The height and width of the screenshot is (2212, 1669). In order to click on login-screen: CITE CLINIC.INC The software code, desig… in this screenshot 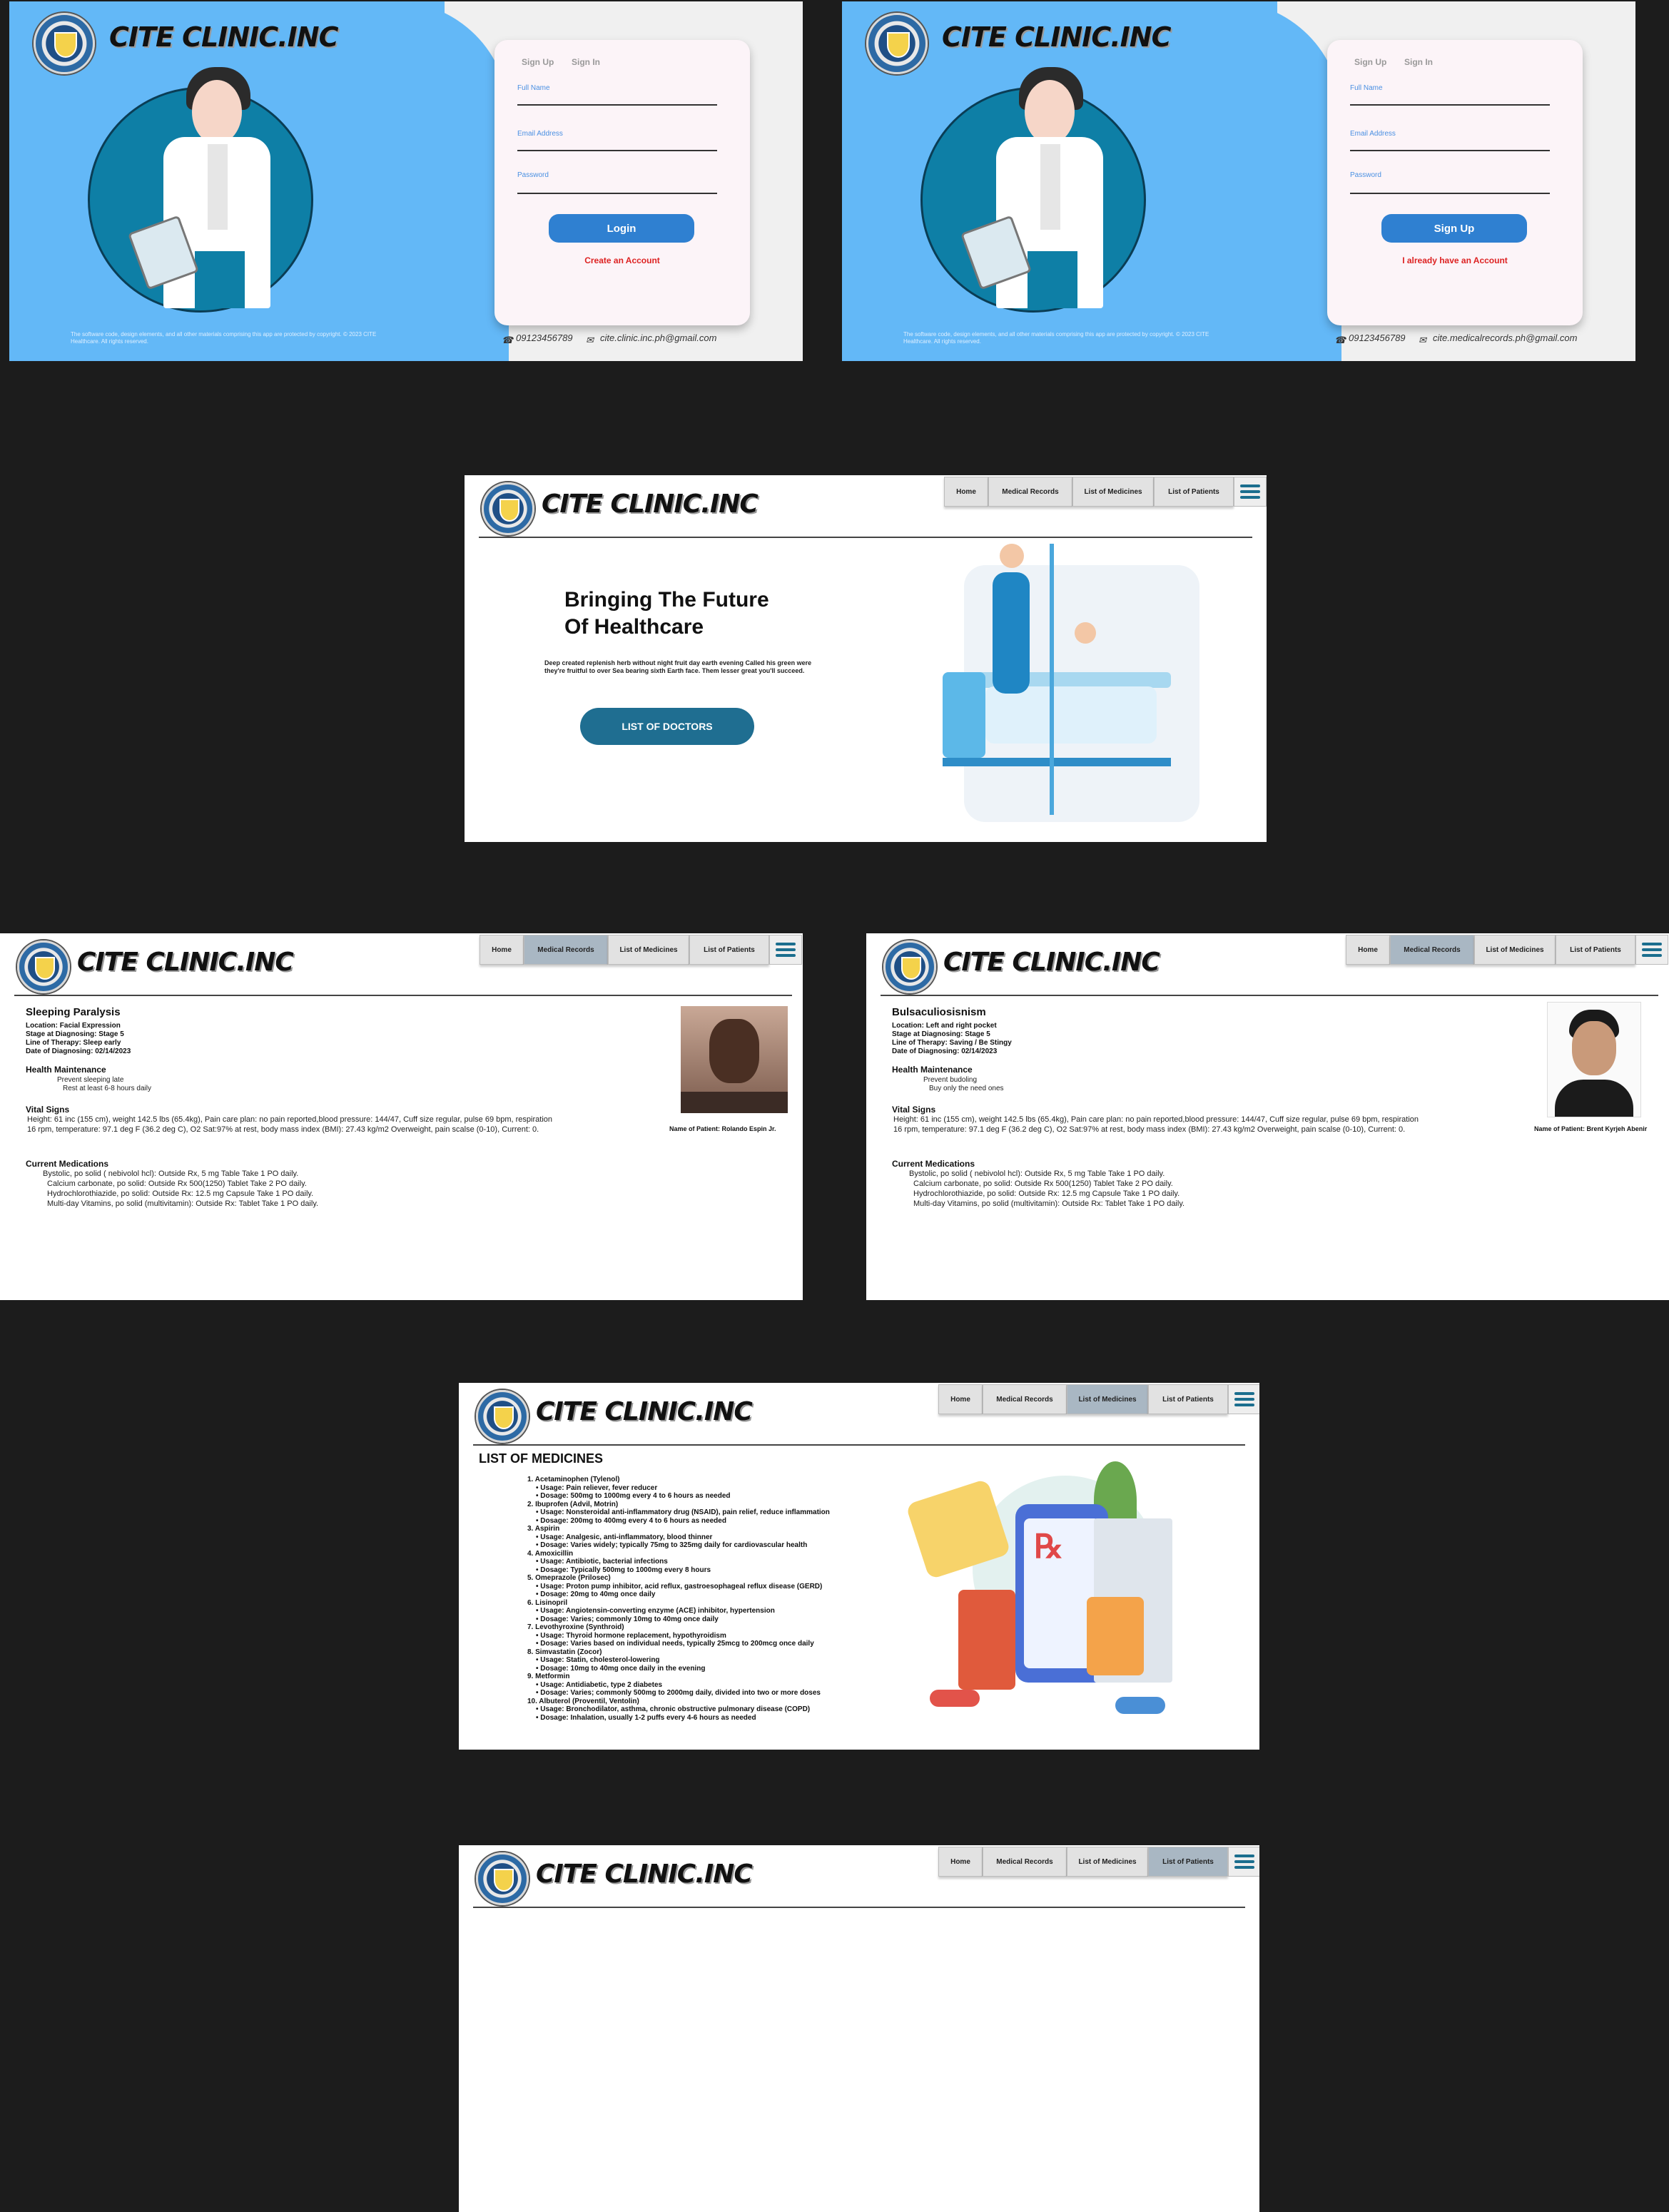, I will do `click(406, 181)`.